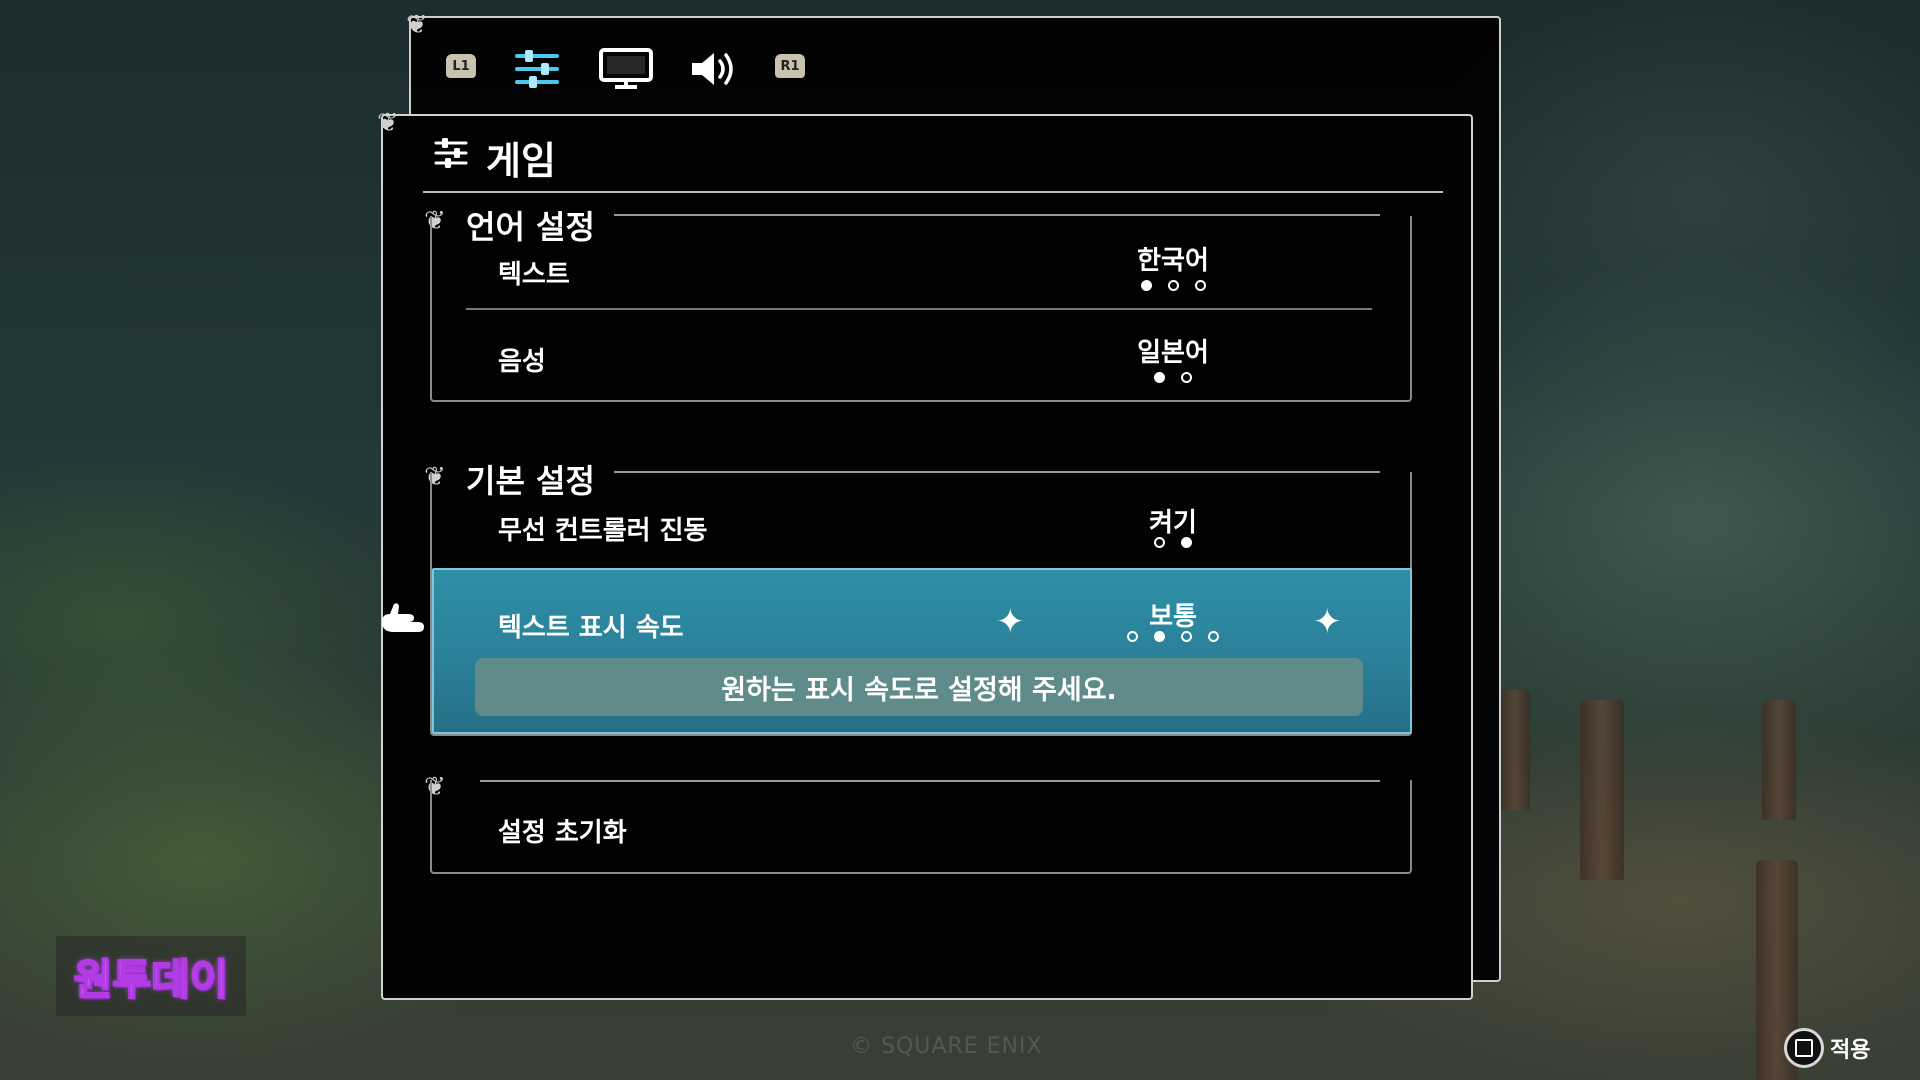  Describe the element at coordinates (919, 309) in the screenshot. I see `row-divider` at that location.